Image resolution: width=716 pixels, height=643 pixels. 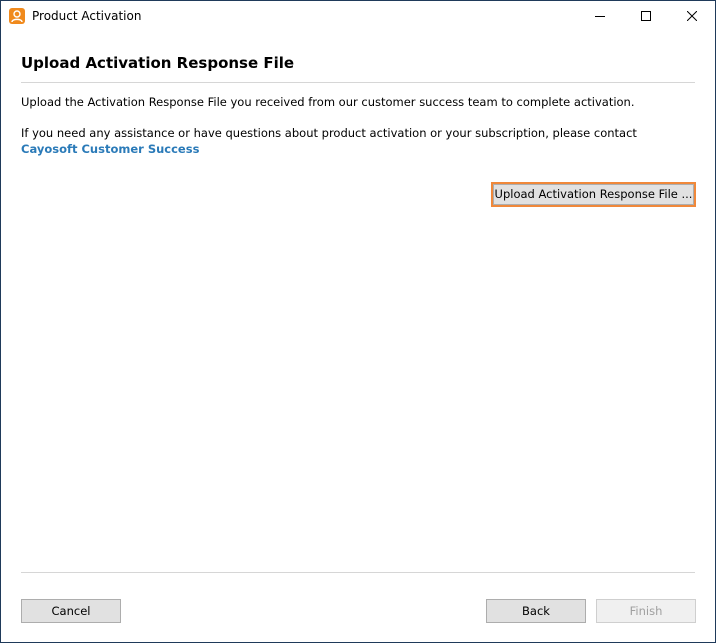 I want to click on customer-success-link: Cayosoft Customer Success, so click(x=110, y=149).